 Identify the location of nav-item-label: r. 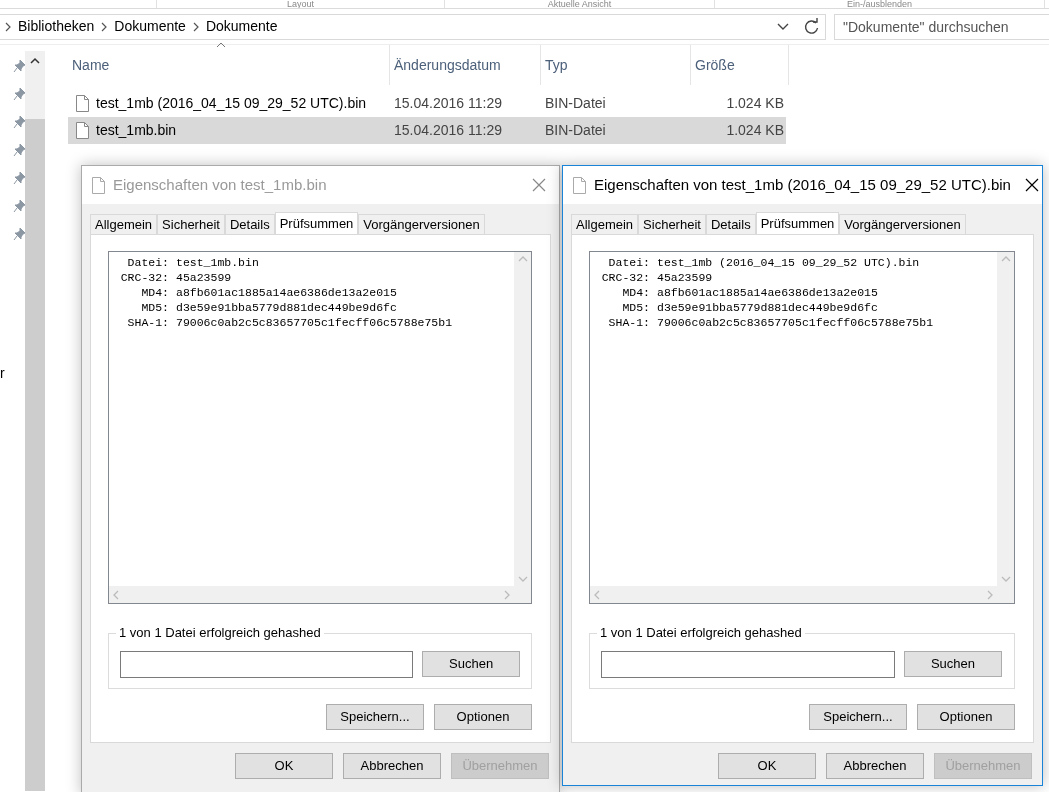
(2, 373).